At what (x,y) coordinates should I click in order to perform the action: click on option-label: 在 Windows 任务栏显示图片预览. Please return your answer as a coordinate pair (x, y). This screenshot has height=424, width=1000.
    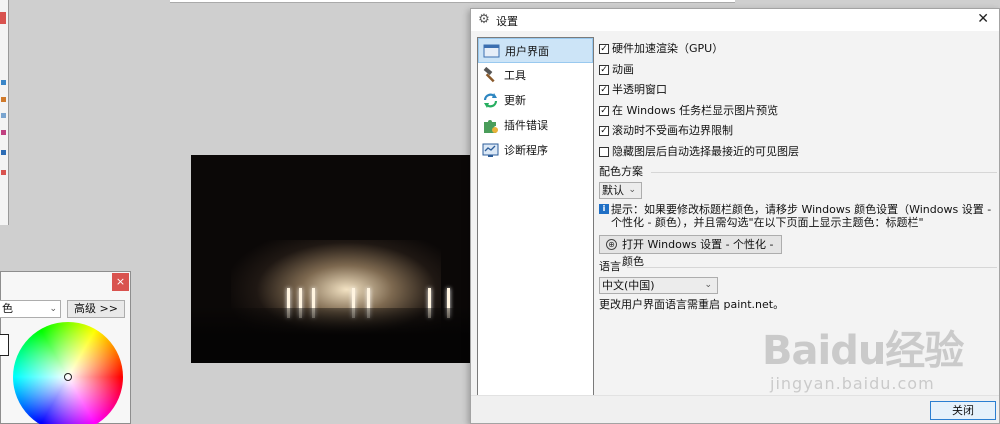
    Looking at the image, I should click on (695, 110).